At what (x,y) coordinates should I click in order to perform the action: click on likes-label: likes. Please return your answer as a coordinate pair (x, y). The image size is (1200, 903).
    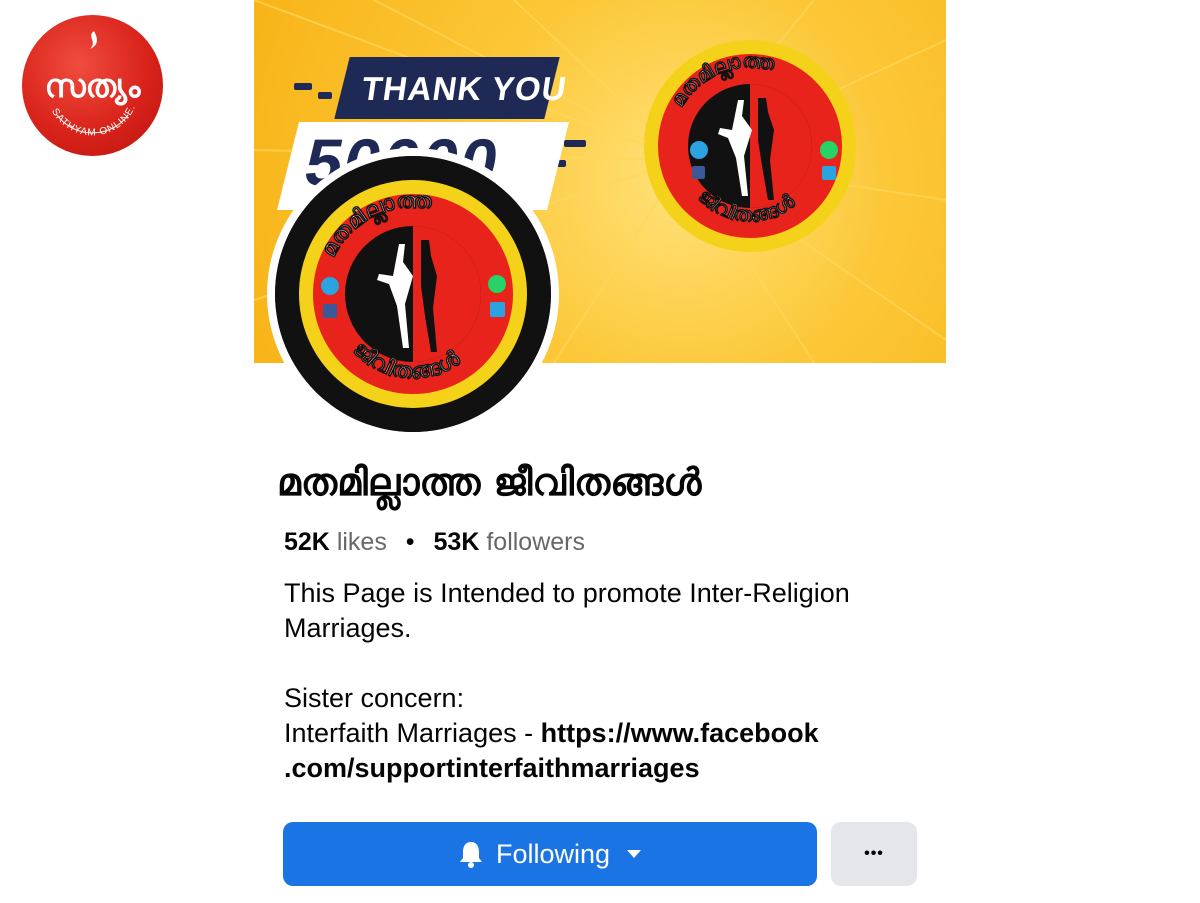
    Looking at the image, I should click on (361, 542).